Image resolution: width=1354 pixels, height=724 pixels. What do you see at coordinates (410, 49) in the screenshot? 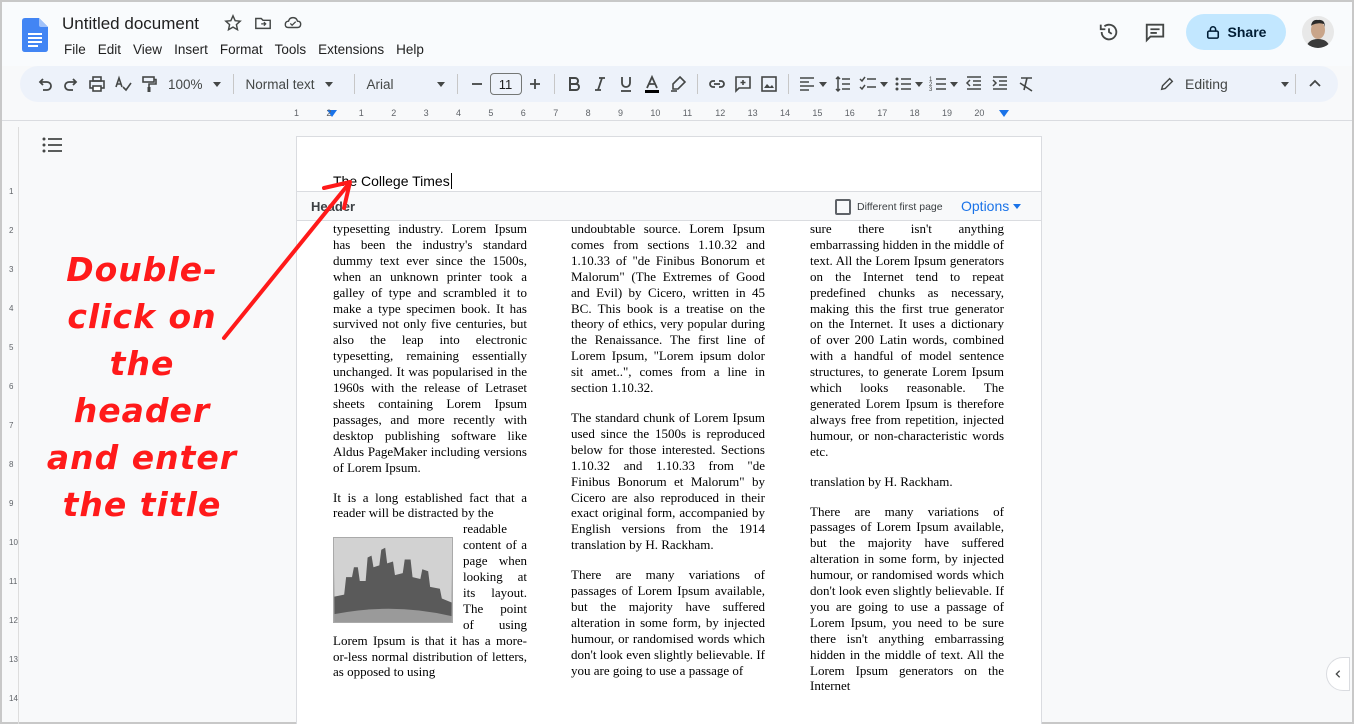
I see `menu-help: Help` at bounding box center [410, 49].